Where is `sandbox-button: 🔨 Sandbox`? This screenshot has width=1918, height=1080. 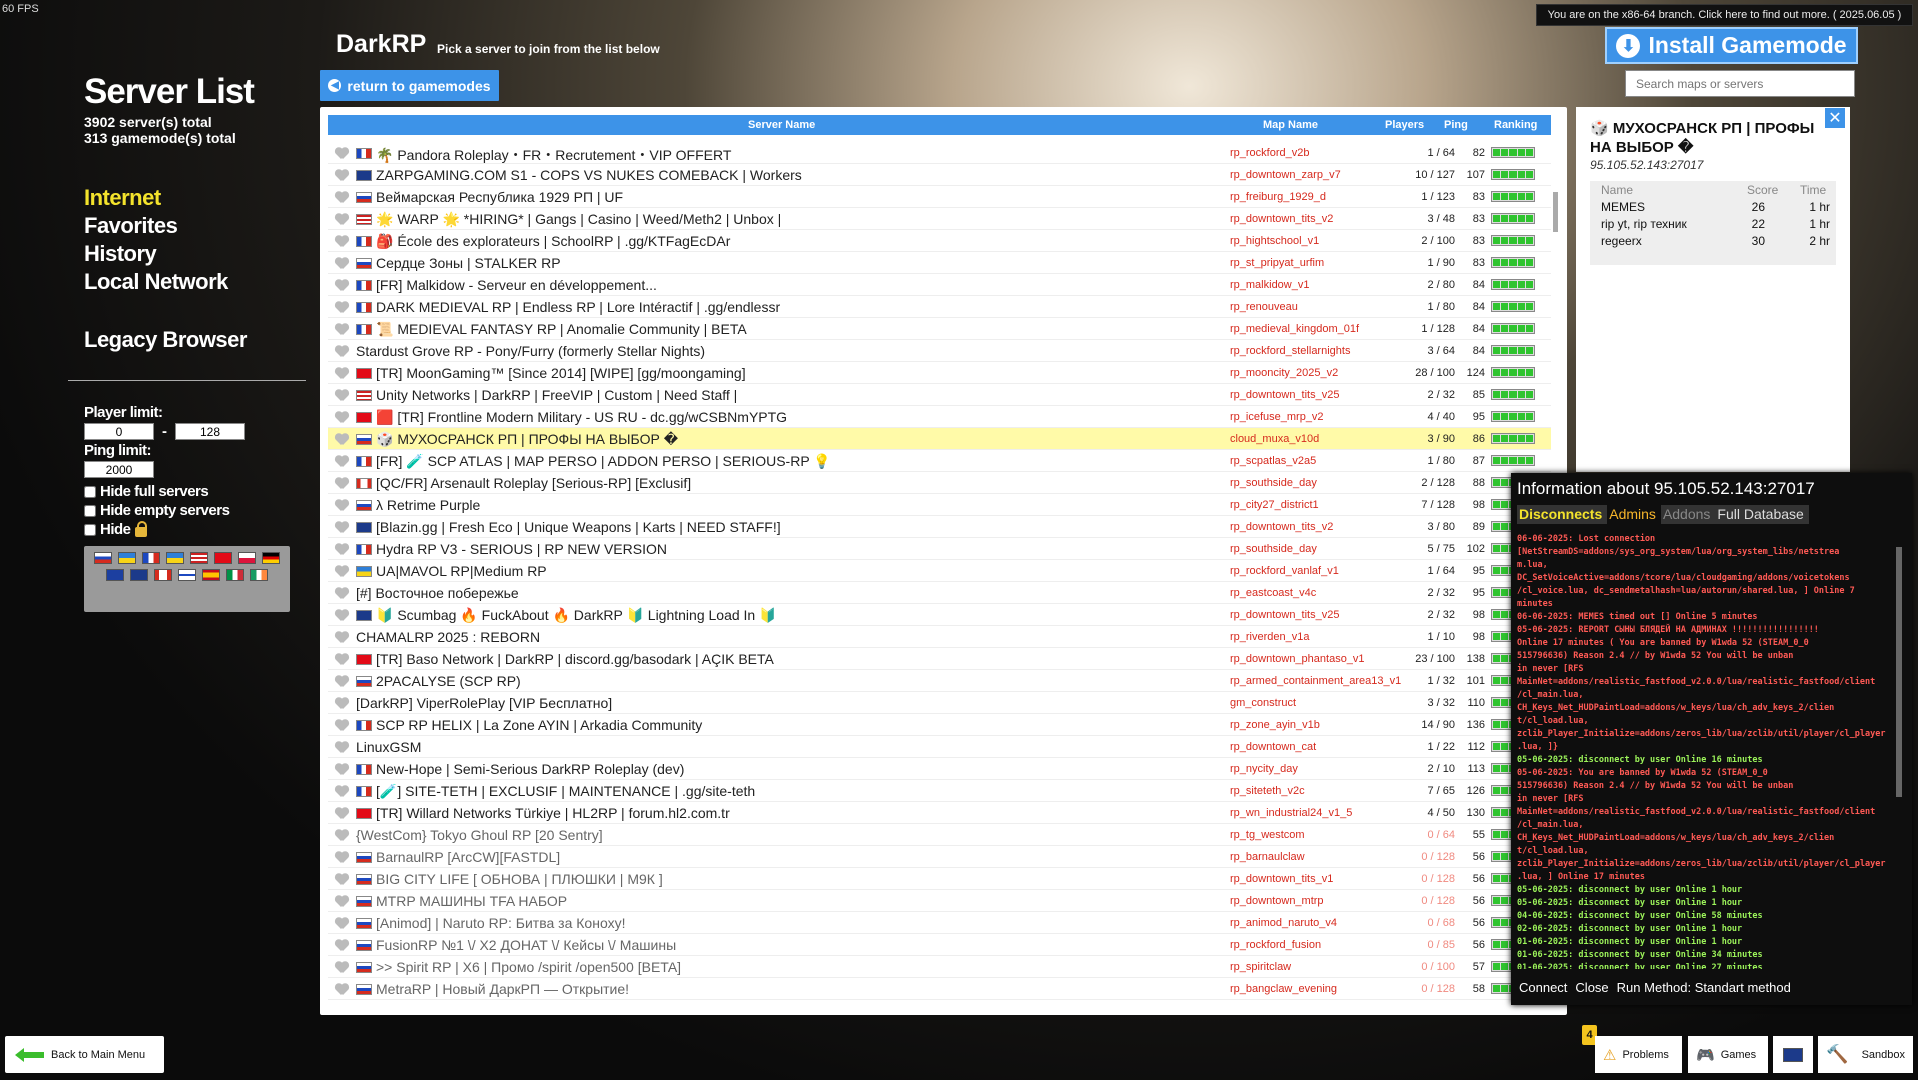
sandbox-button: 🔨 Sandbox is located at coordinates (1865, 1054).